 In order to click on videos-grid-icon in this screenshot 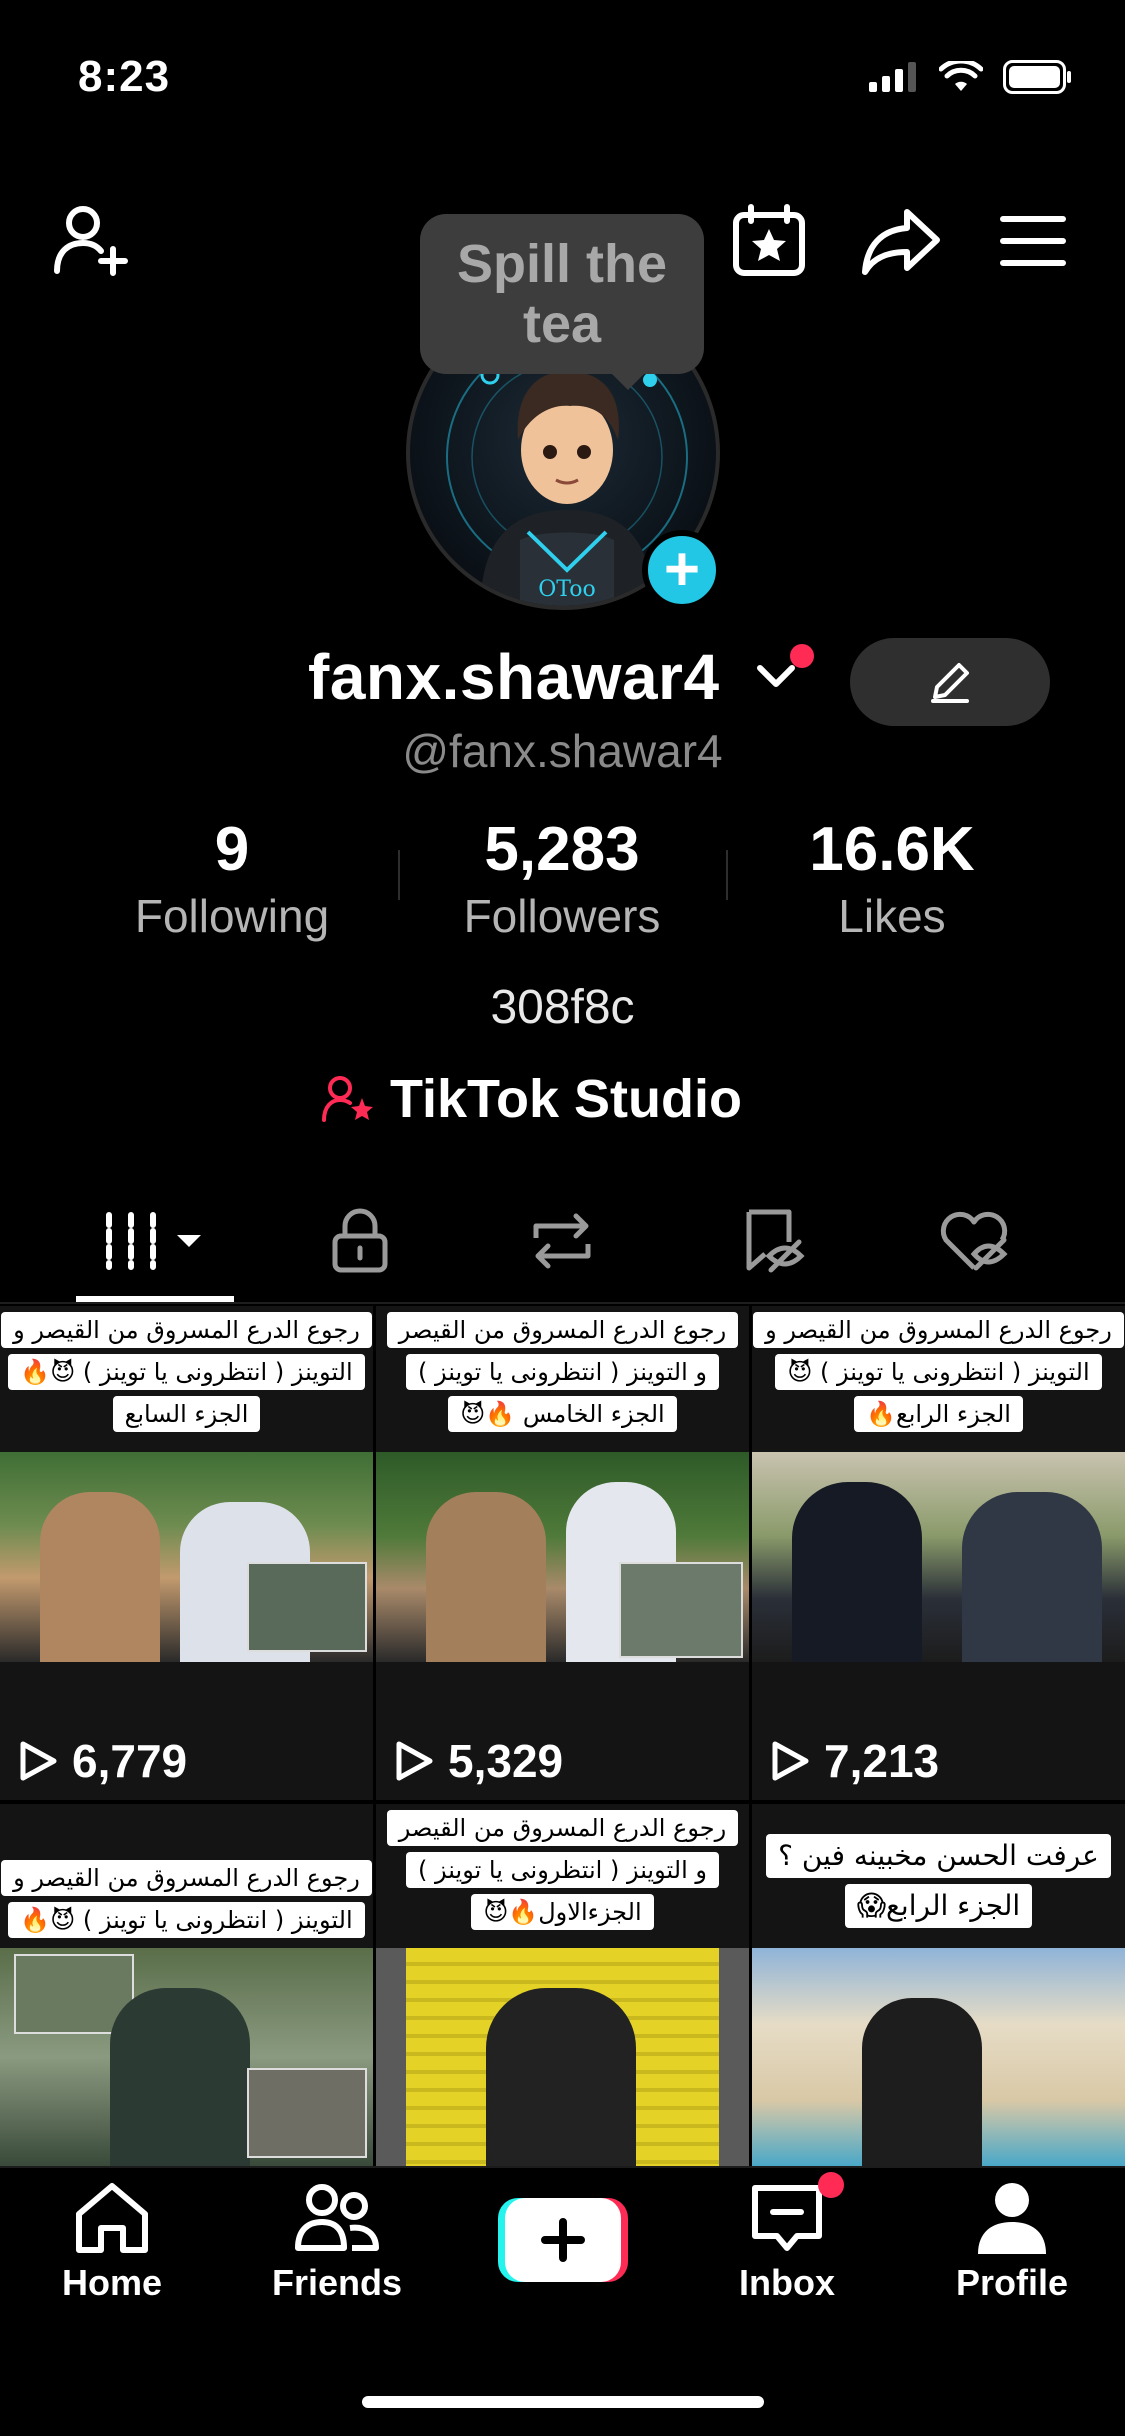, I will do `click(153, 1241)`.